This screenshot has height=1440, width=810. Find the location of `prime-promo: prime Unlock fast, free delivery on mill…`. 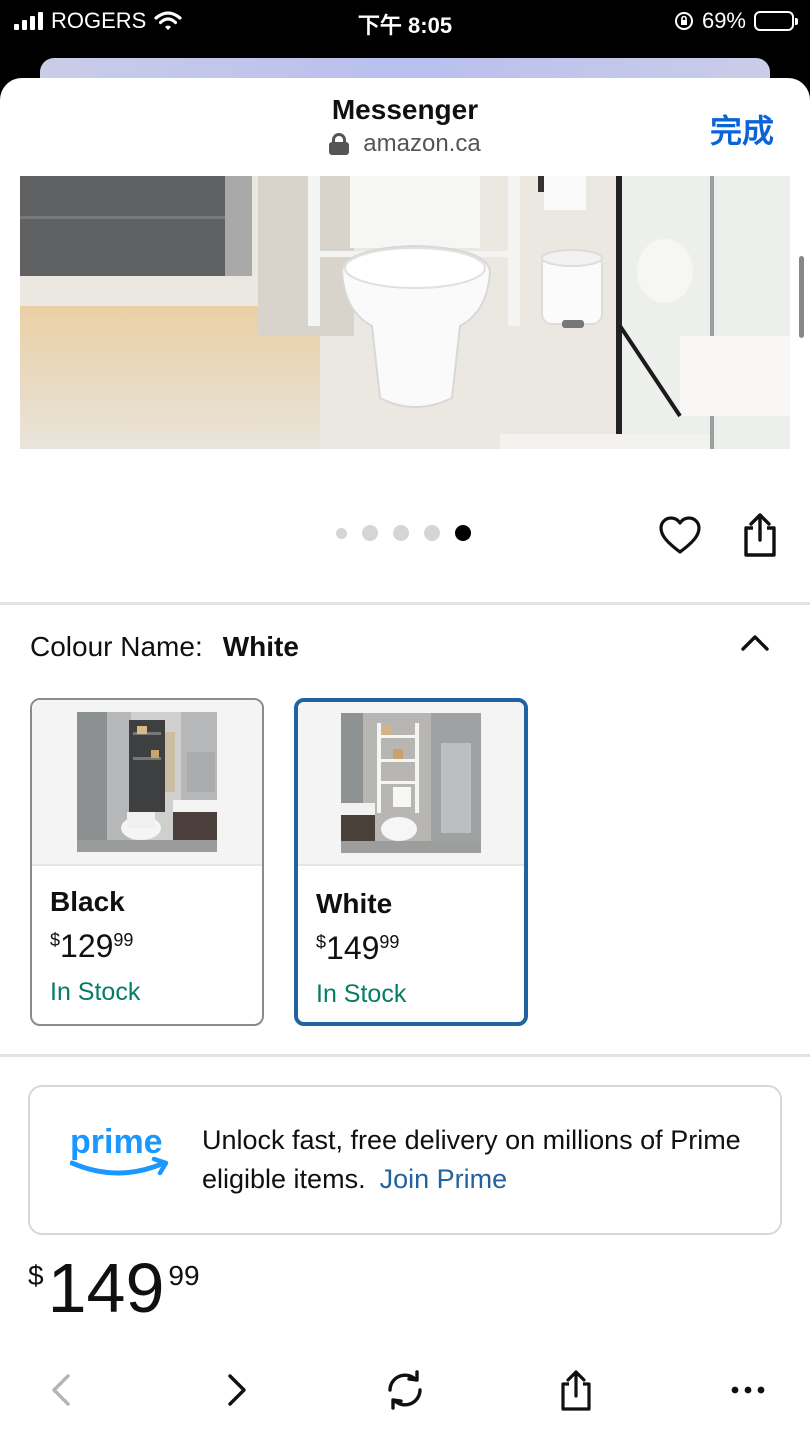

prime-promo: prime Unlock fast, free delivery on mill… is located at coordinates (405, 1160).